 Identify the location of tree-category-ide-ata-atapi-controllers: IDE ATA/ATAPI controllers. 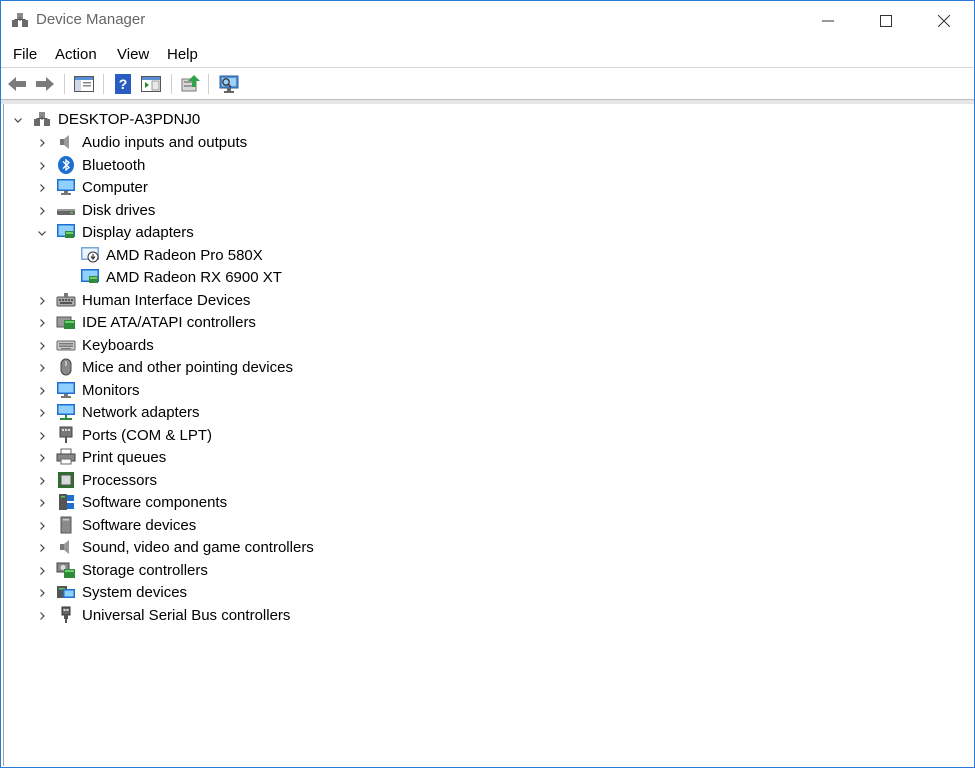
(146, 322).